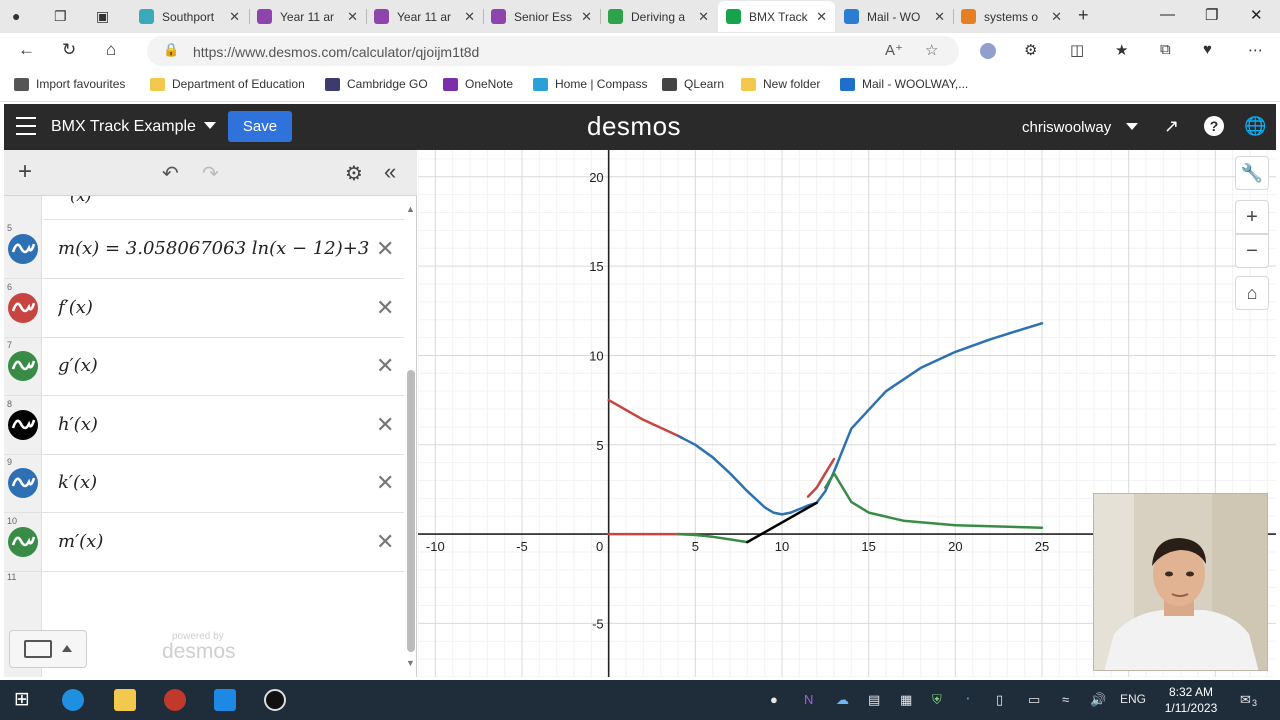 The width and height of the screenshot is (1280, 720). I want to click on minimize-button: —, so click(1167, 14).